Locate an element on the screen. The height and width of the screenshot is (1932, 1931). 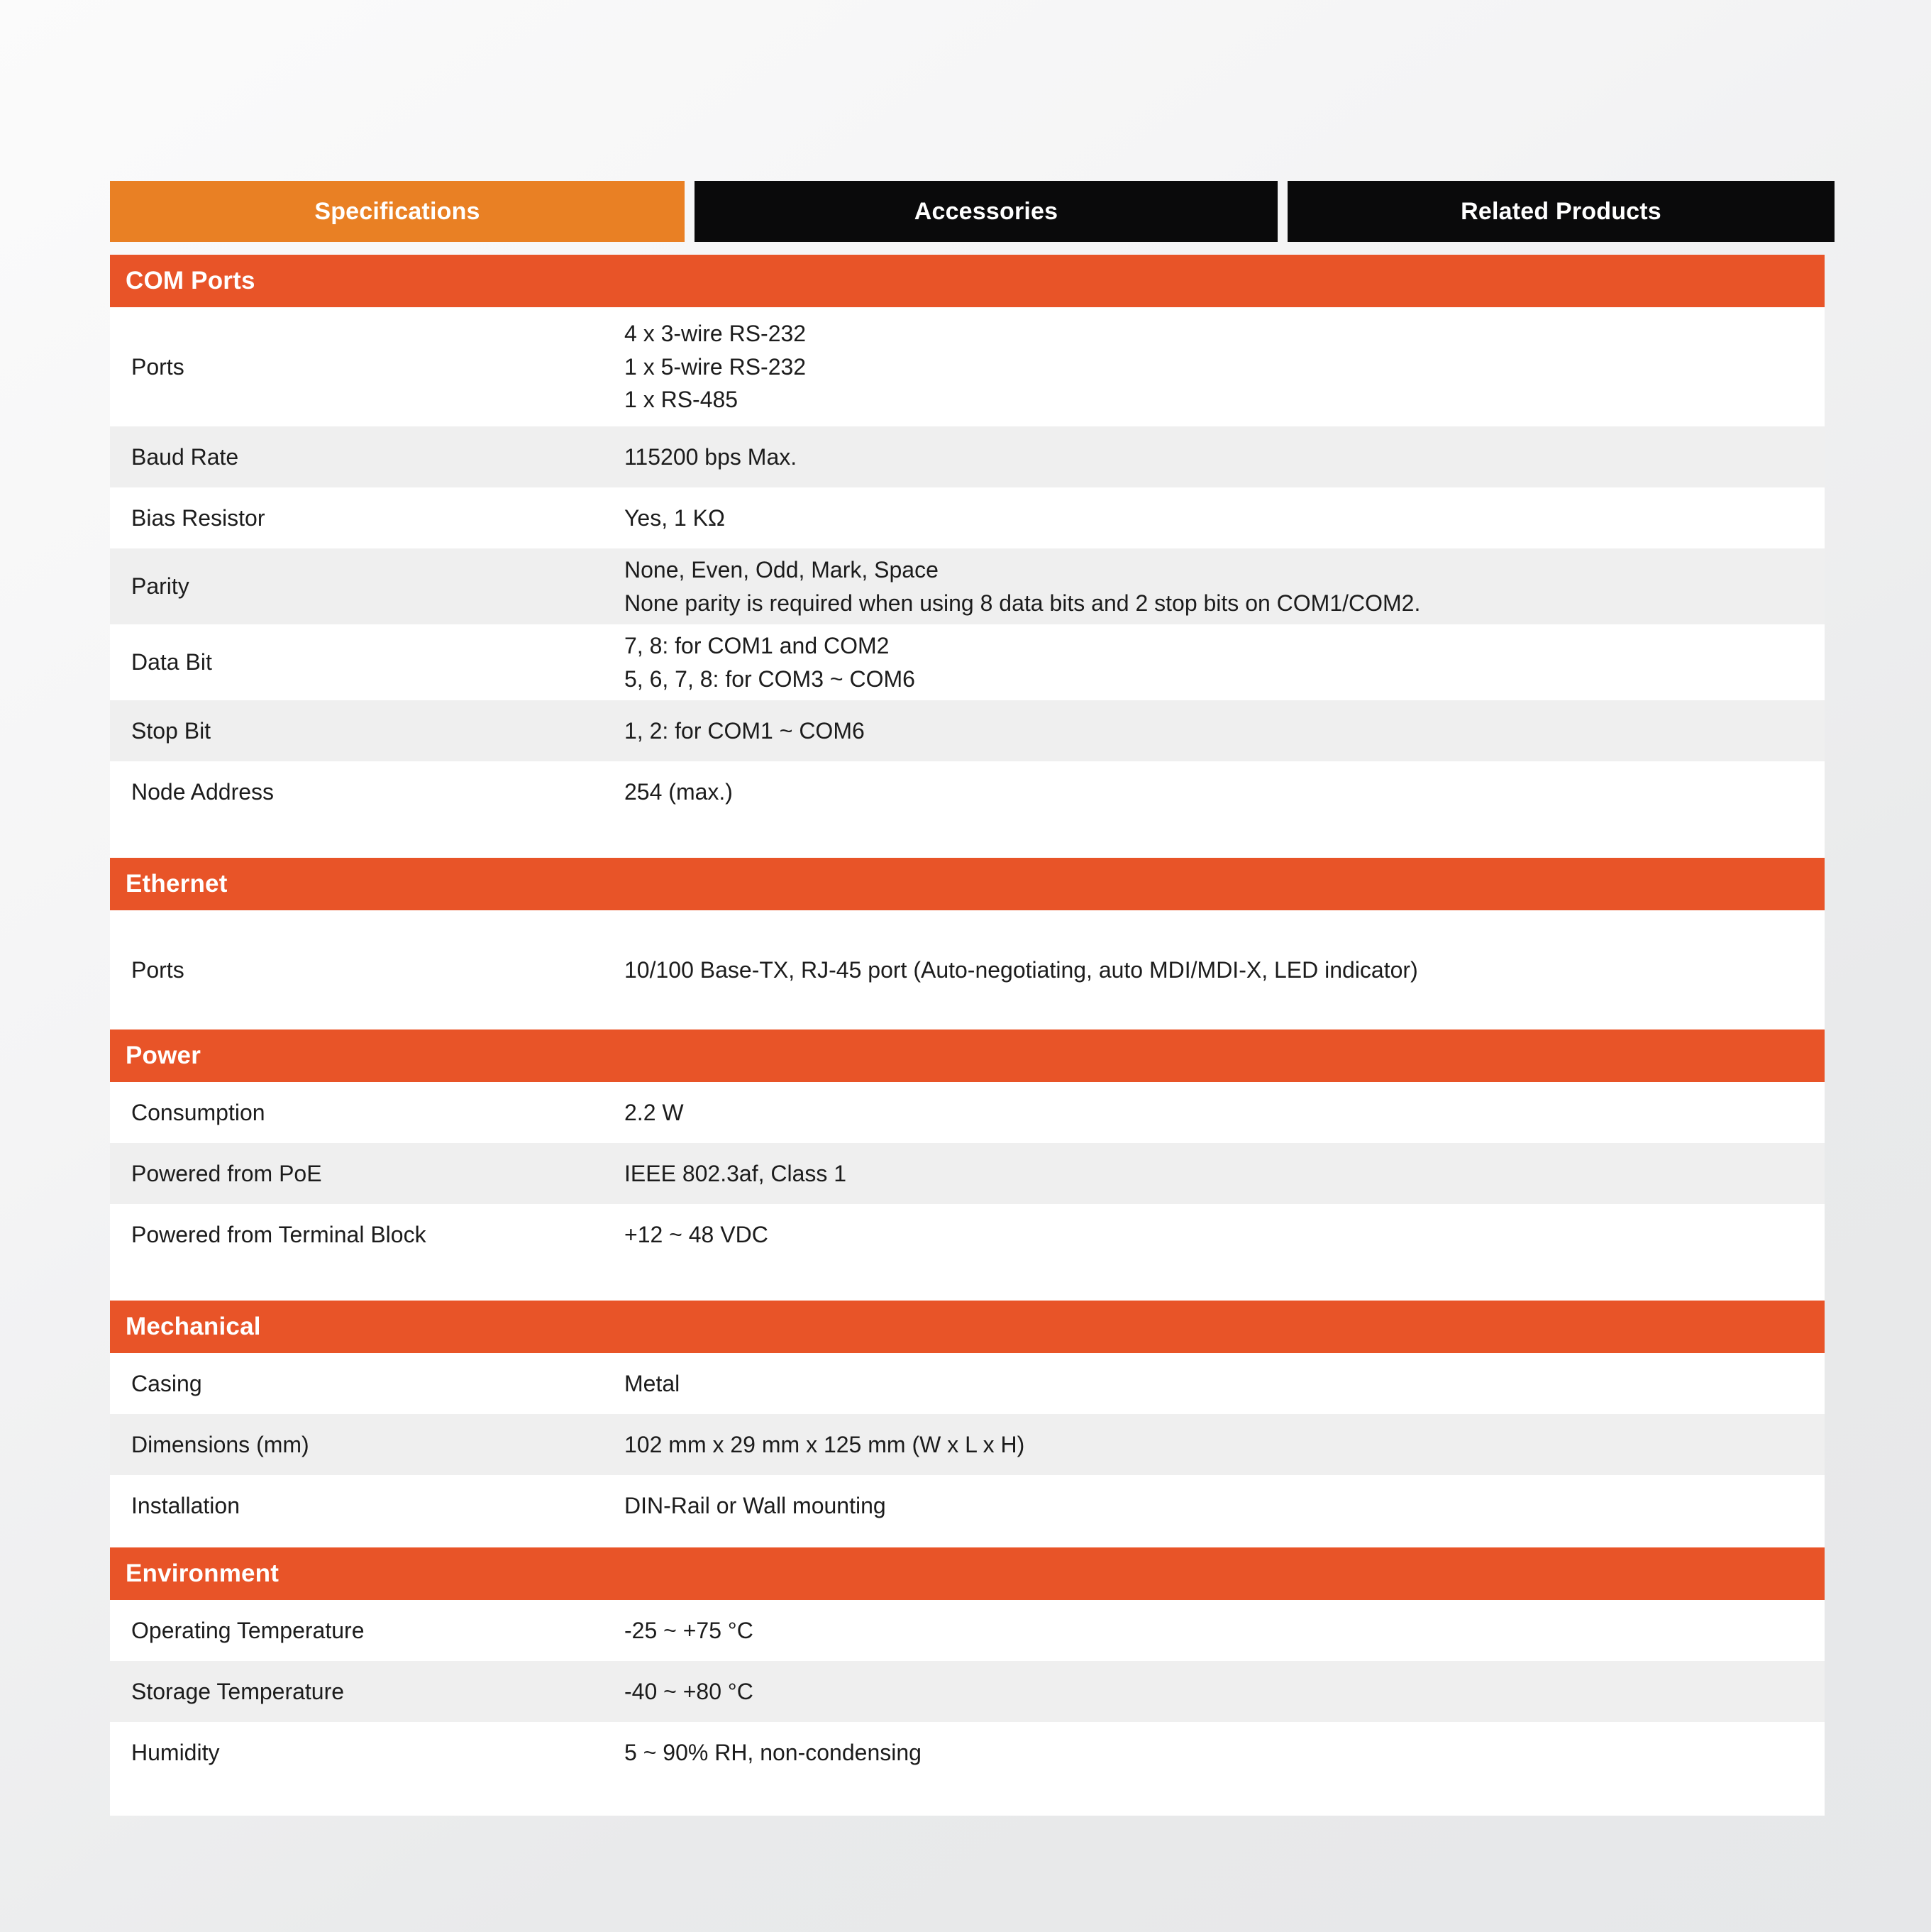
row-value: -40 ~ +80 °C is located at coordinates (1224, 1692).